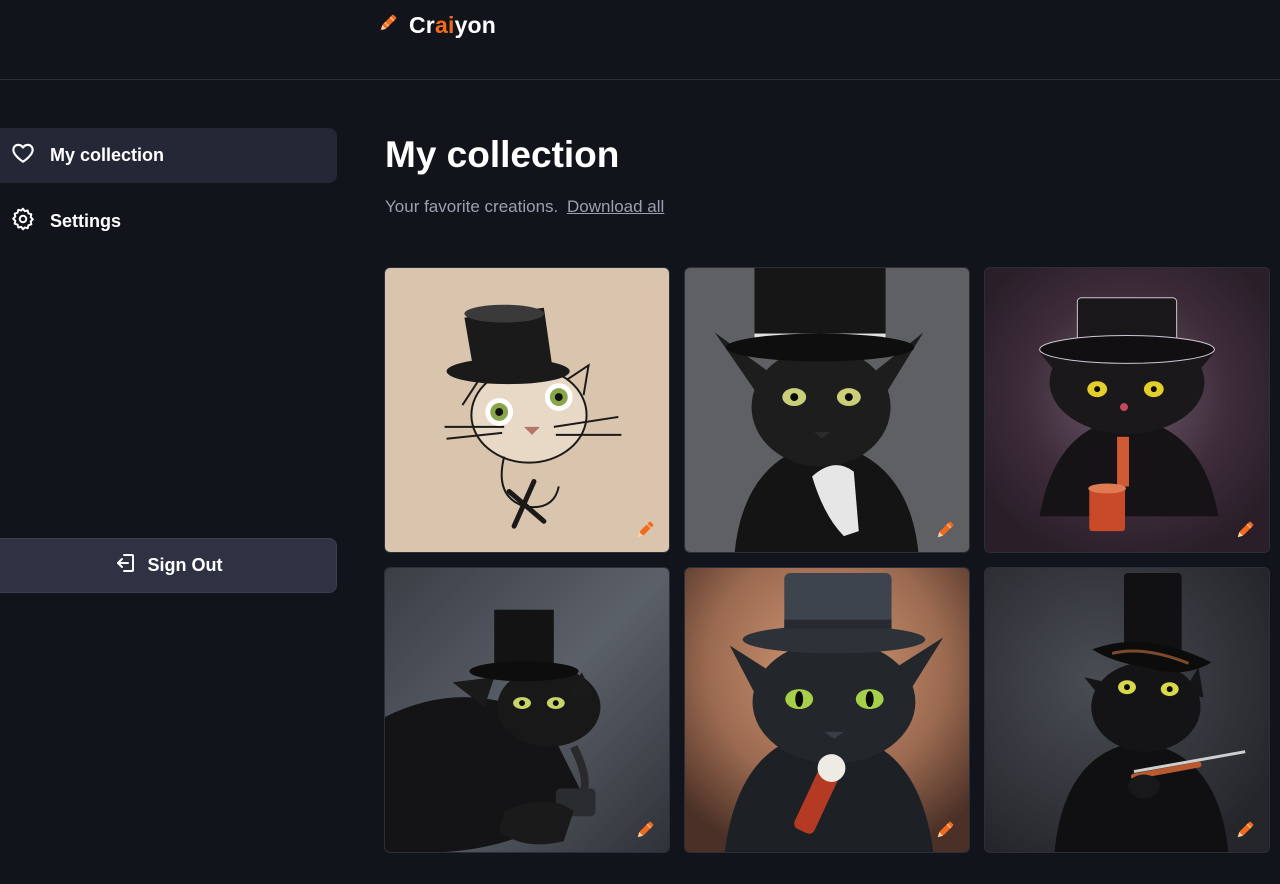 The height and width of the screenshot is (884, 1280). Describe the element at coordinates (107, 155) in the screenshot. I see `sidebar-item-label: My collection` at that location.